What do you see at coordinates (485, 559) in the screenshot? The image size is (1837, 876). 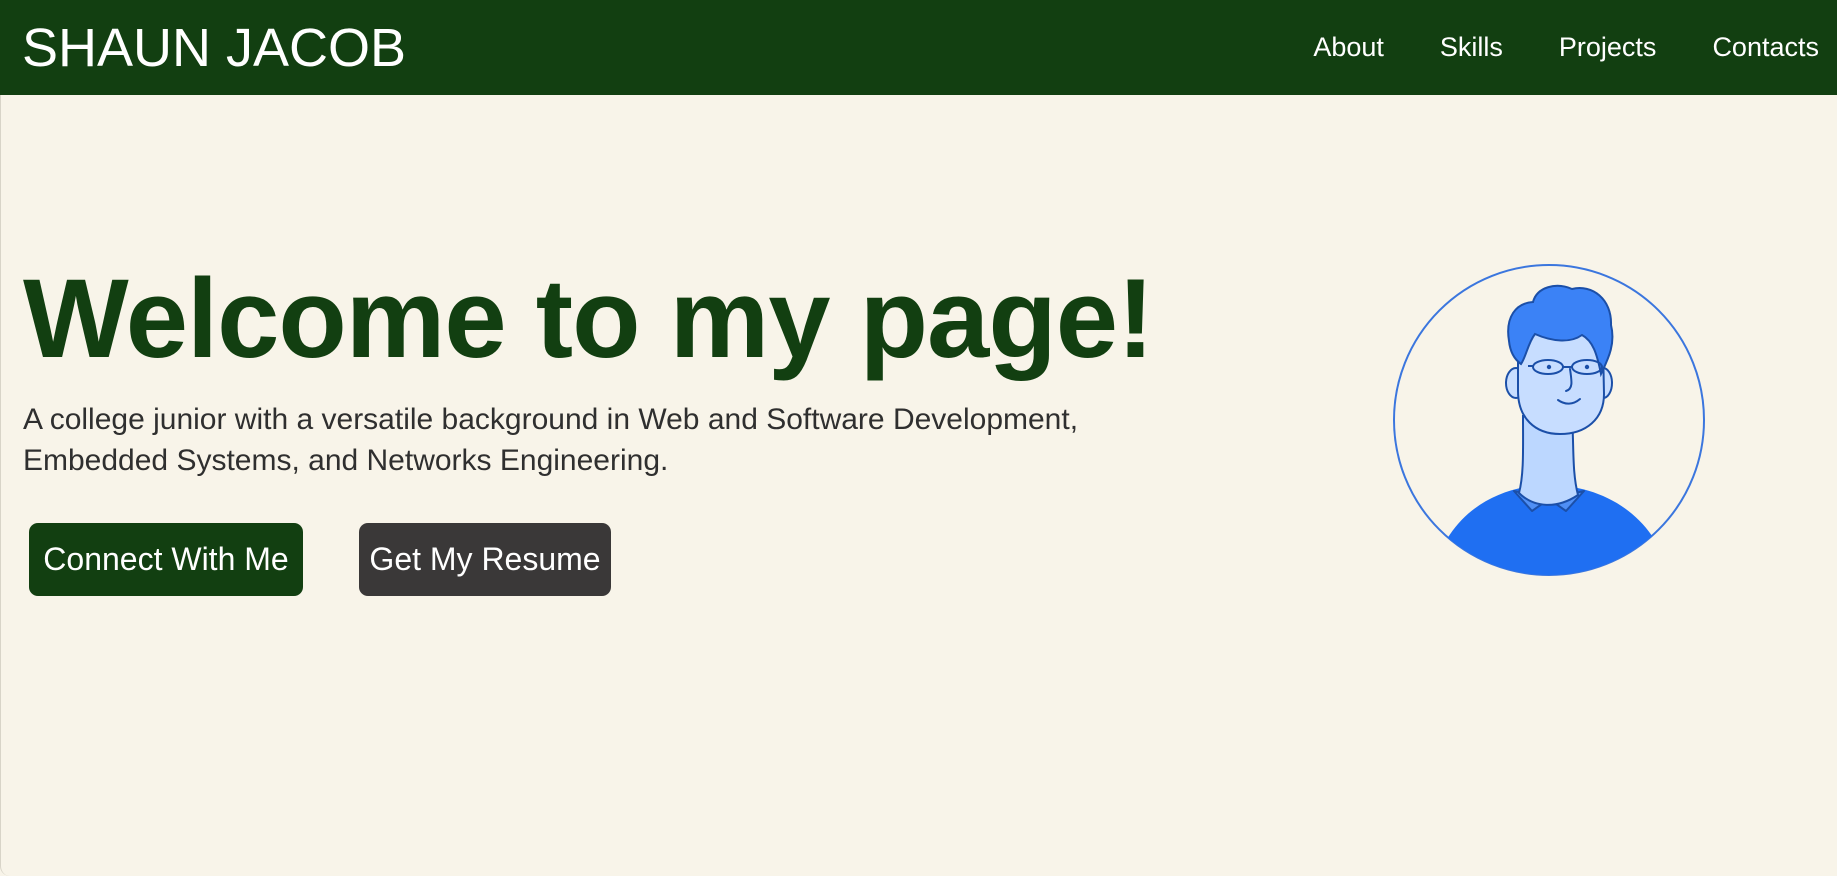 I see `get-my-resume-button: Get My Resume` at bounding box center [485, 559].